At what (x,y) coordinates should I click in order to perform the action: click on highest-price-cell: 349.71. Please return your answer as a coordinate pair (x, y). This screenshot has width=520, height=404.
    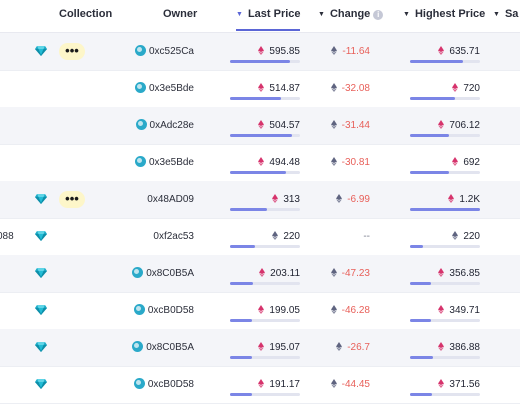
    Looking at the image, I should click on (445, 310).